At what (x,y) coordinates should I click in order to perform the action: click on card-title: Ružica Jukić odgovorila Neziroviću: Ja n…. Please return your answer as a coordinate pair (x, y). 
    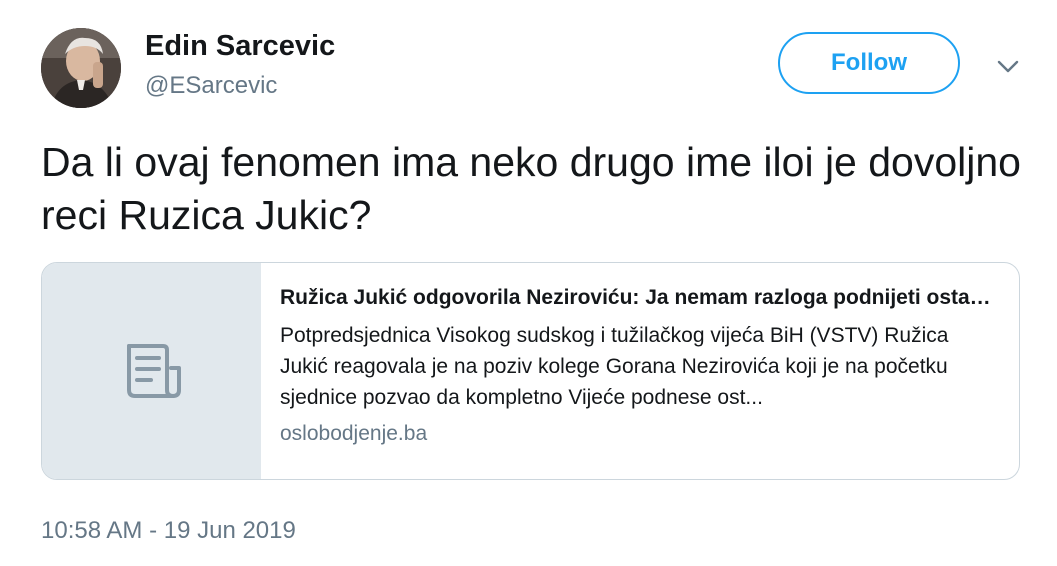
    Looking at the image, I should click on (639, 298).